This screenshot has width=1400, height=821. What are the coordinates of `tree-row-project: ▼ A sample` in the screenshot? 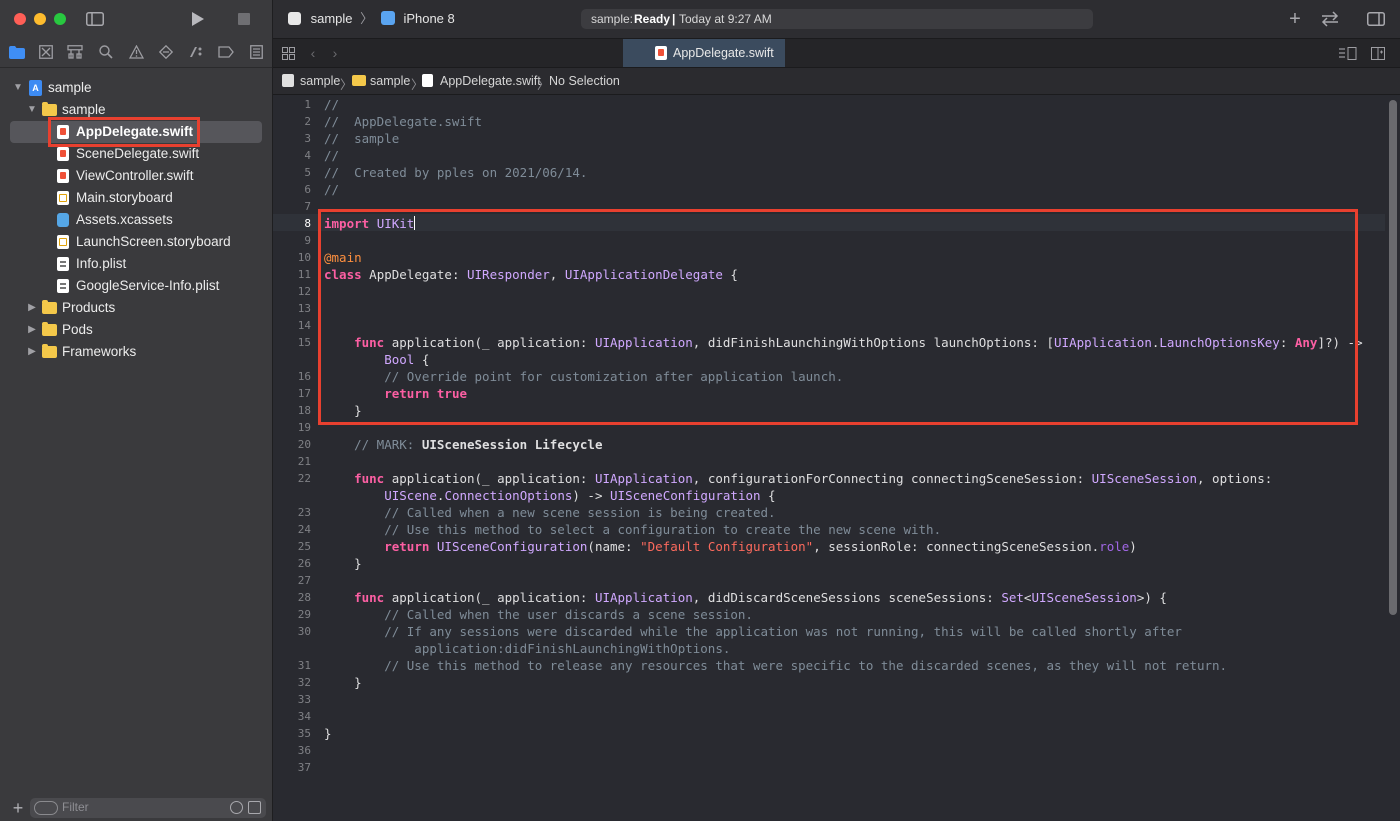 It's located at (136, 88).